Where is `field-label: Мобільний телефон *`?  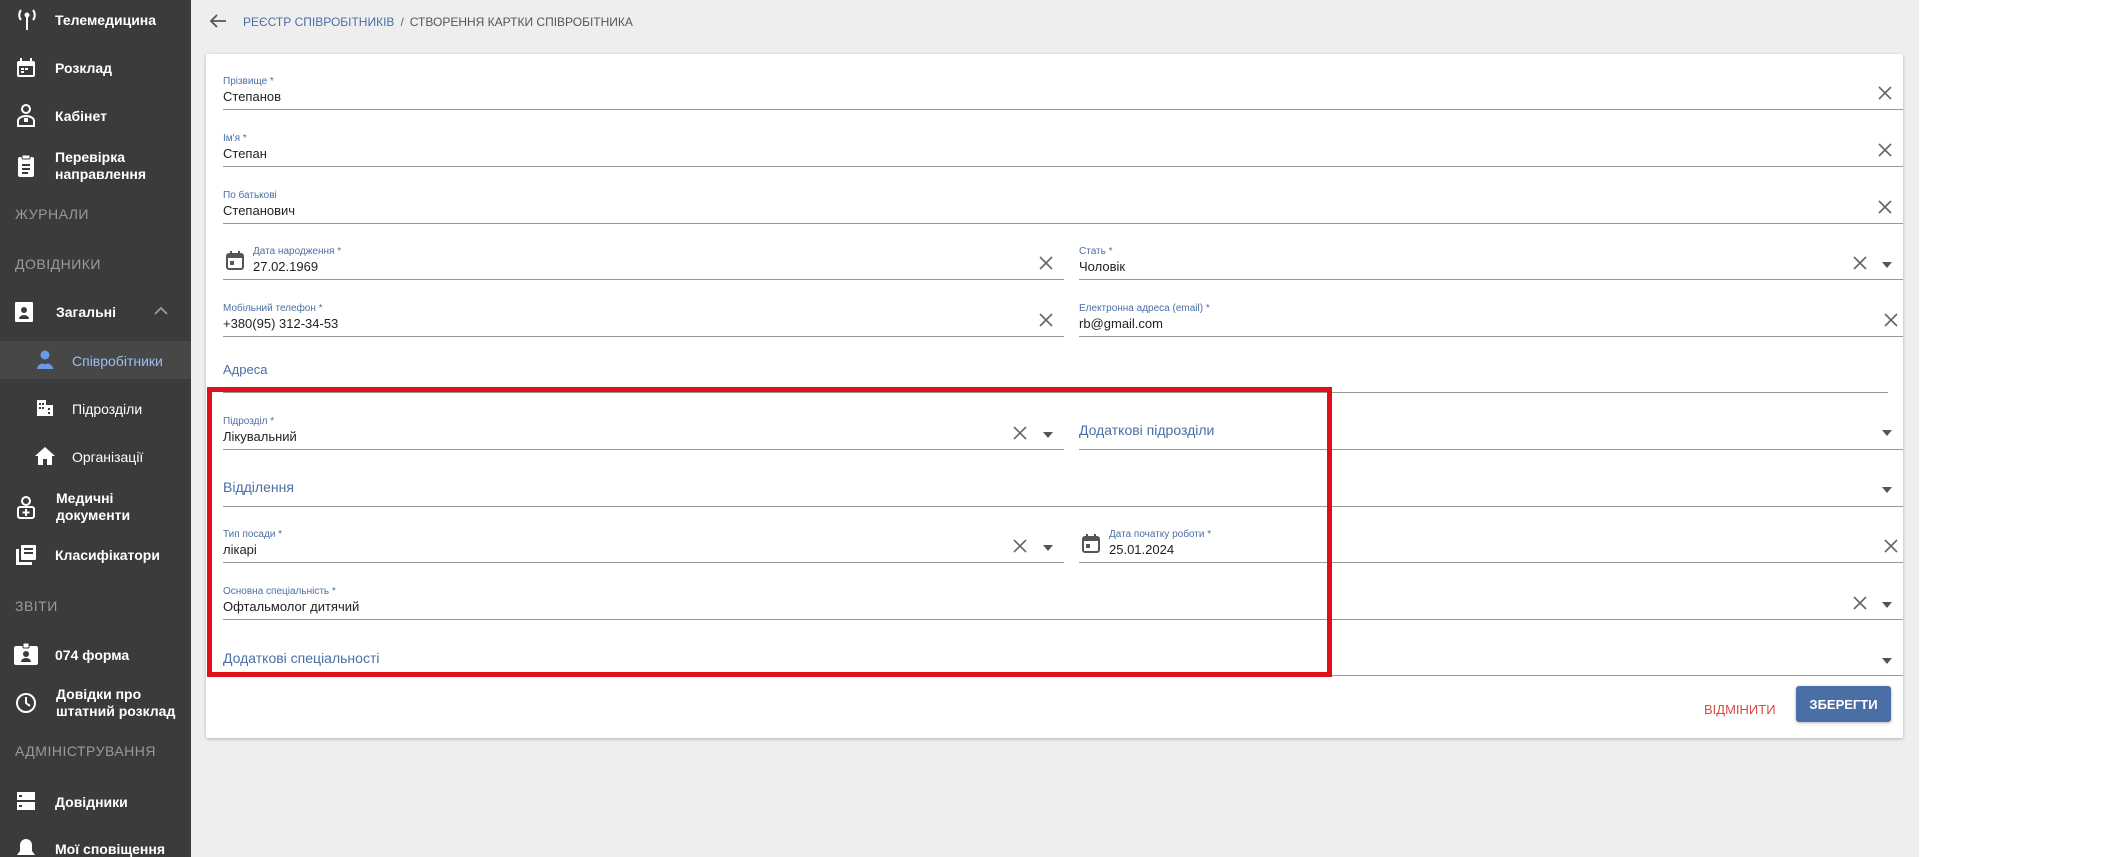 field-label: Мобільний телефон * is located at coordinates (273, 308).